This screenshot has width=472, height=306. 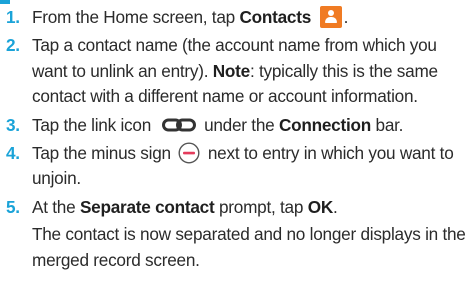 I want to click on step-number: 4., so click(x=13, y=153).